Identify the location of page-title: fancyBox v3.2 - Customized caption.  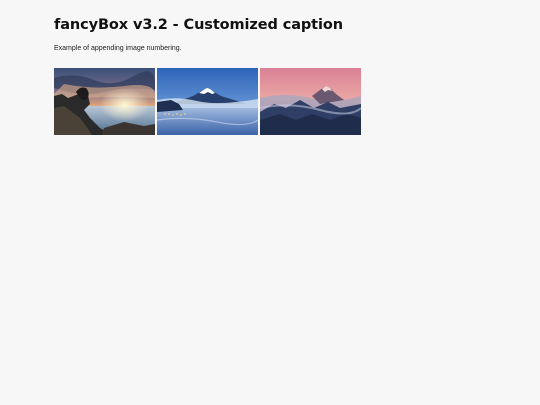
(198, 25).